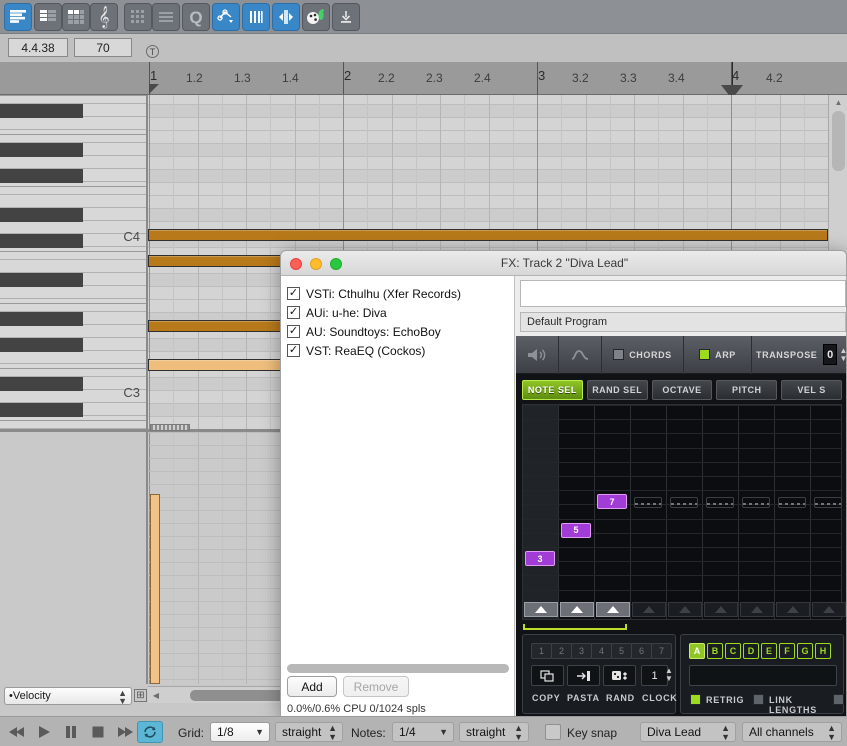  I want to click on rand-button, so click(619, 675).